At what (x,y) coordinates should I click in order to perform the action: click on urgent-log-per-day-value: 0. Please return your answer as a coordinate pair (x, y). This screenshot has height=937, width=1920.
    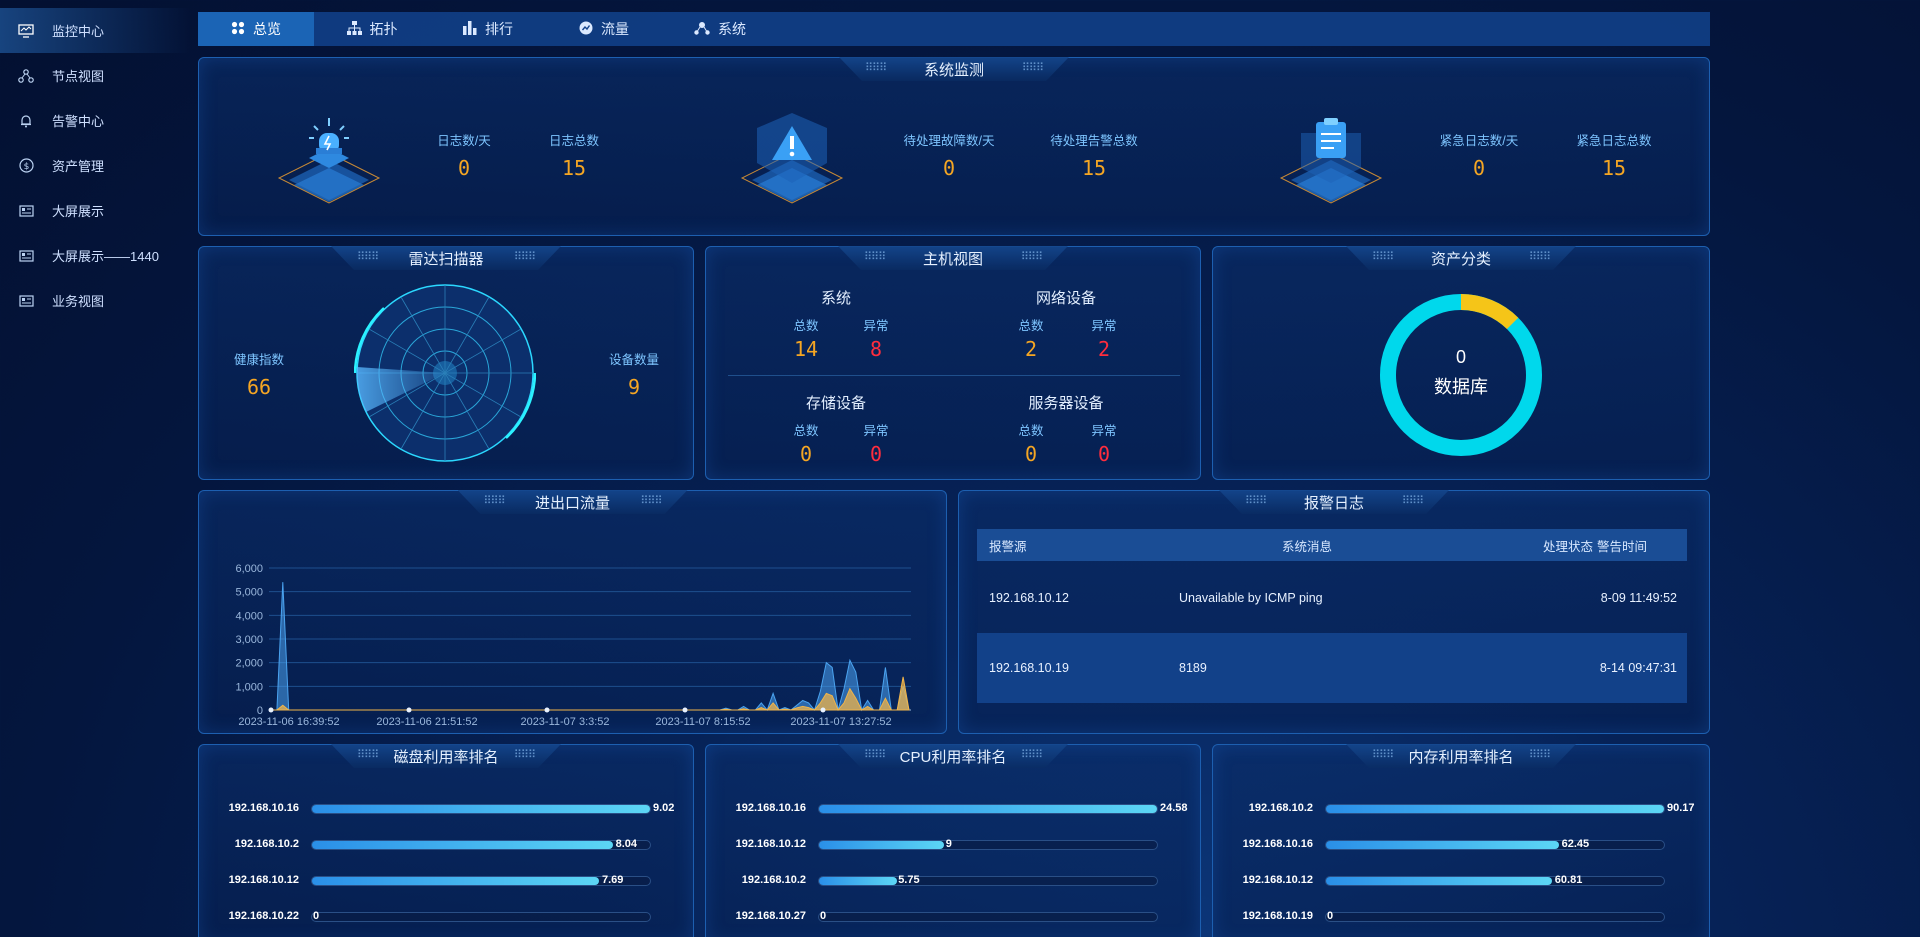
    Looking at the image, I should click on (1479, 168).